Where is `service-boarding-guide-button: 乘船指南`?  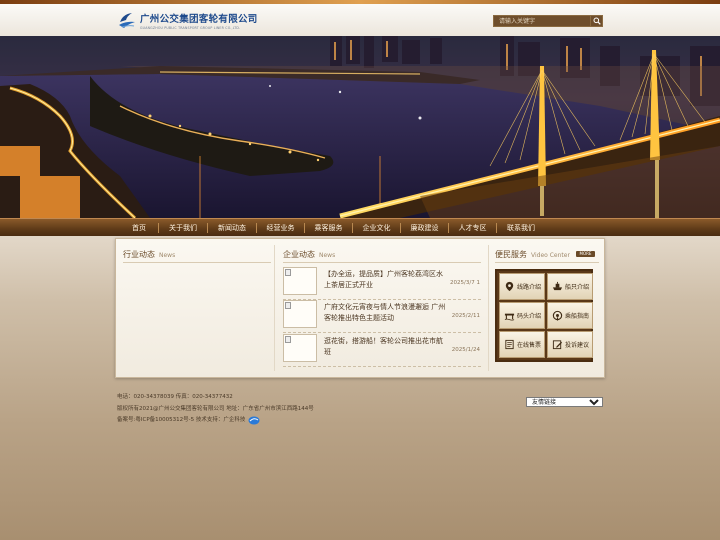 service-boarding-guide-button: 乘船指南 is located at coordinates (570, 315).